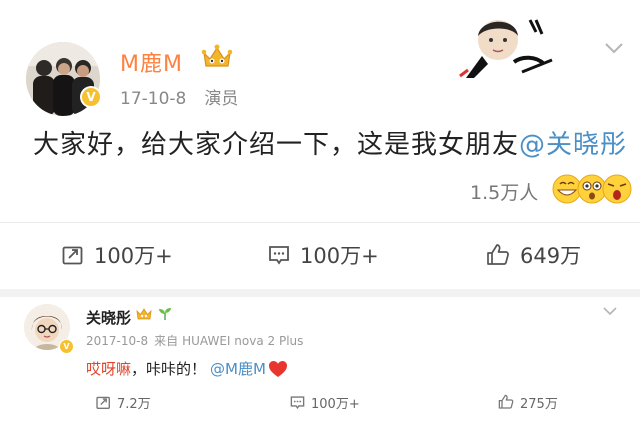 The height and width of the screenshot is (430, 640). I want to click on comment-mention-link: @M鹿M, so click(238, 368).